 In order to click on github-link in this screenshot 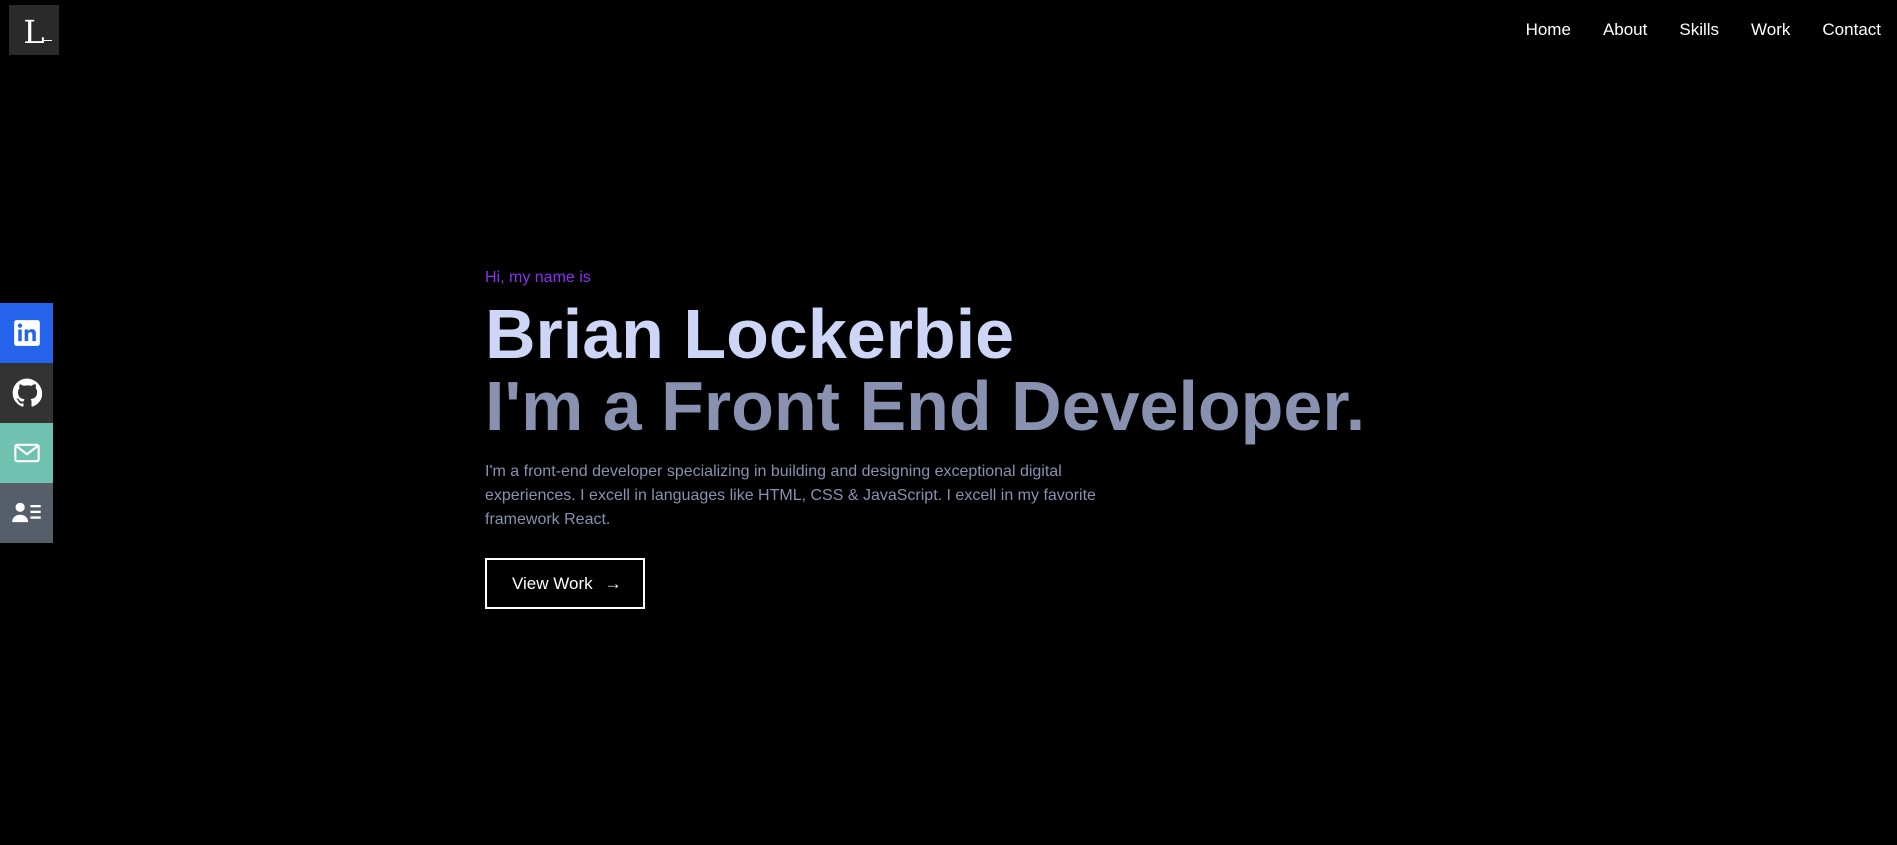, I will do `click(26, 393)`.